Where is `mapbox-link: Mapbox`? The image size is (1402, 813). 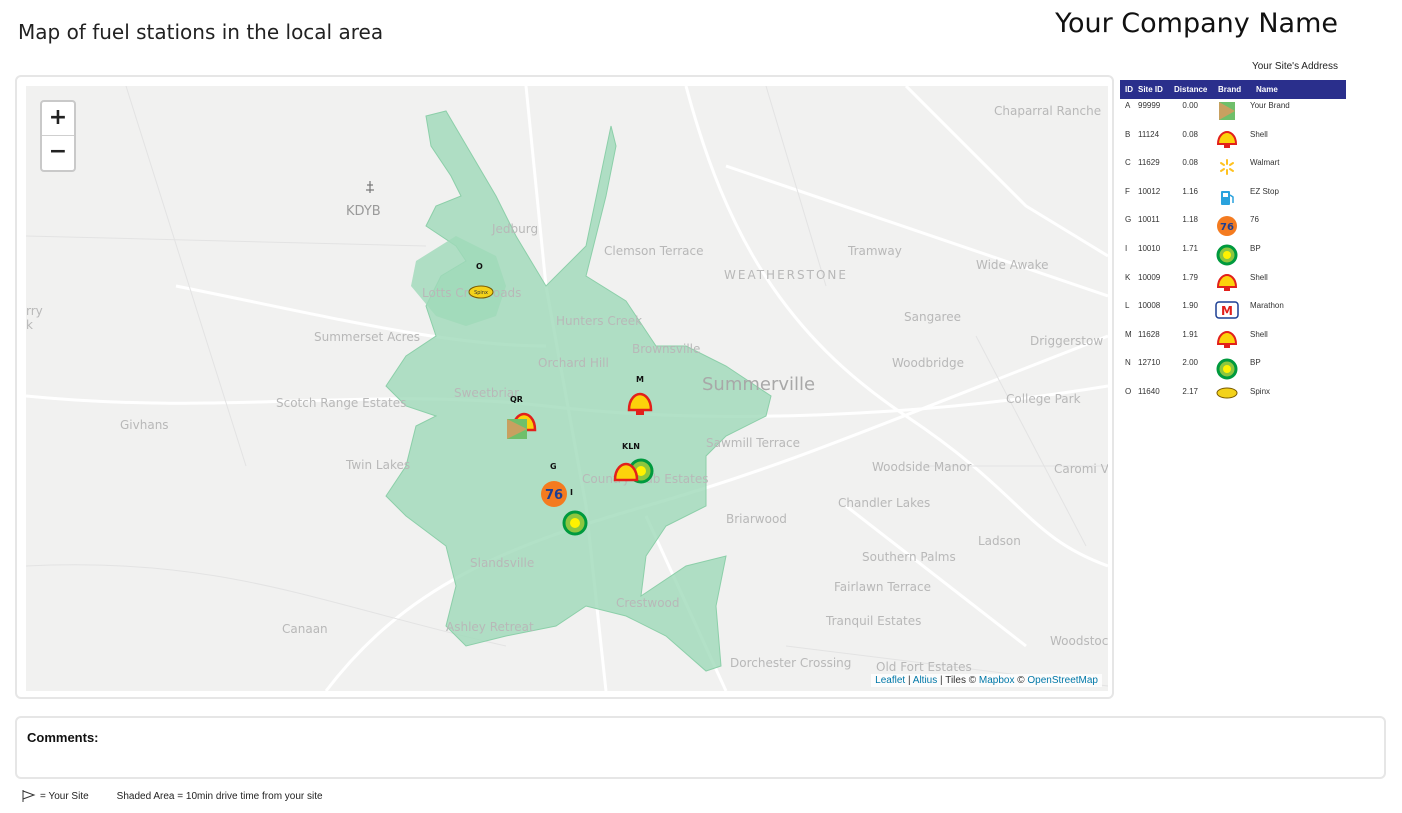
mapbox-link: Mapbox is located at coordinates (997, 680).